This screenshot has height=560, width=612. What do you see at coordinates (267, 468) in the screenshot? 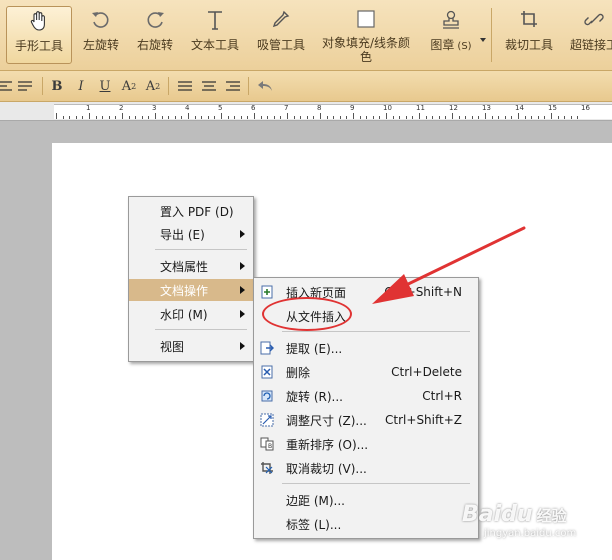
I see `uncrop-icon` at bounding box center [267, 468].